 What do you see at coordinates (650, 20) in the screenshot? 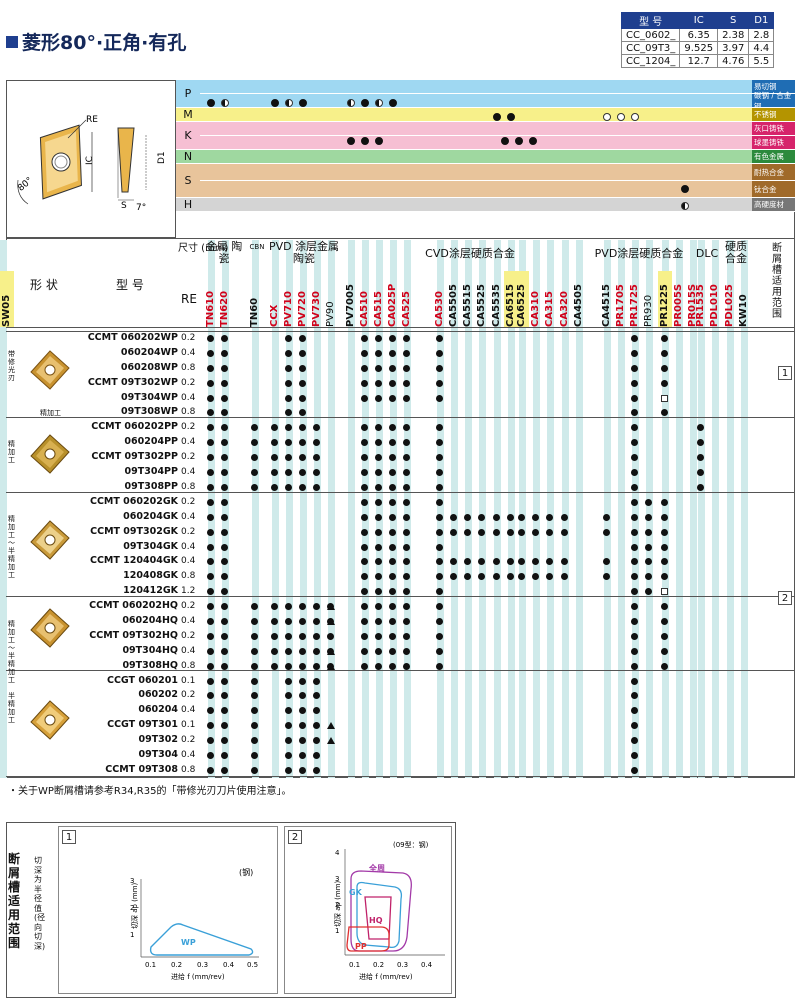
I see `dim-header-0: 型 号` at bounding box center [650, 20].